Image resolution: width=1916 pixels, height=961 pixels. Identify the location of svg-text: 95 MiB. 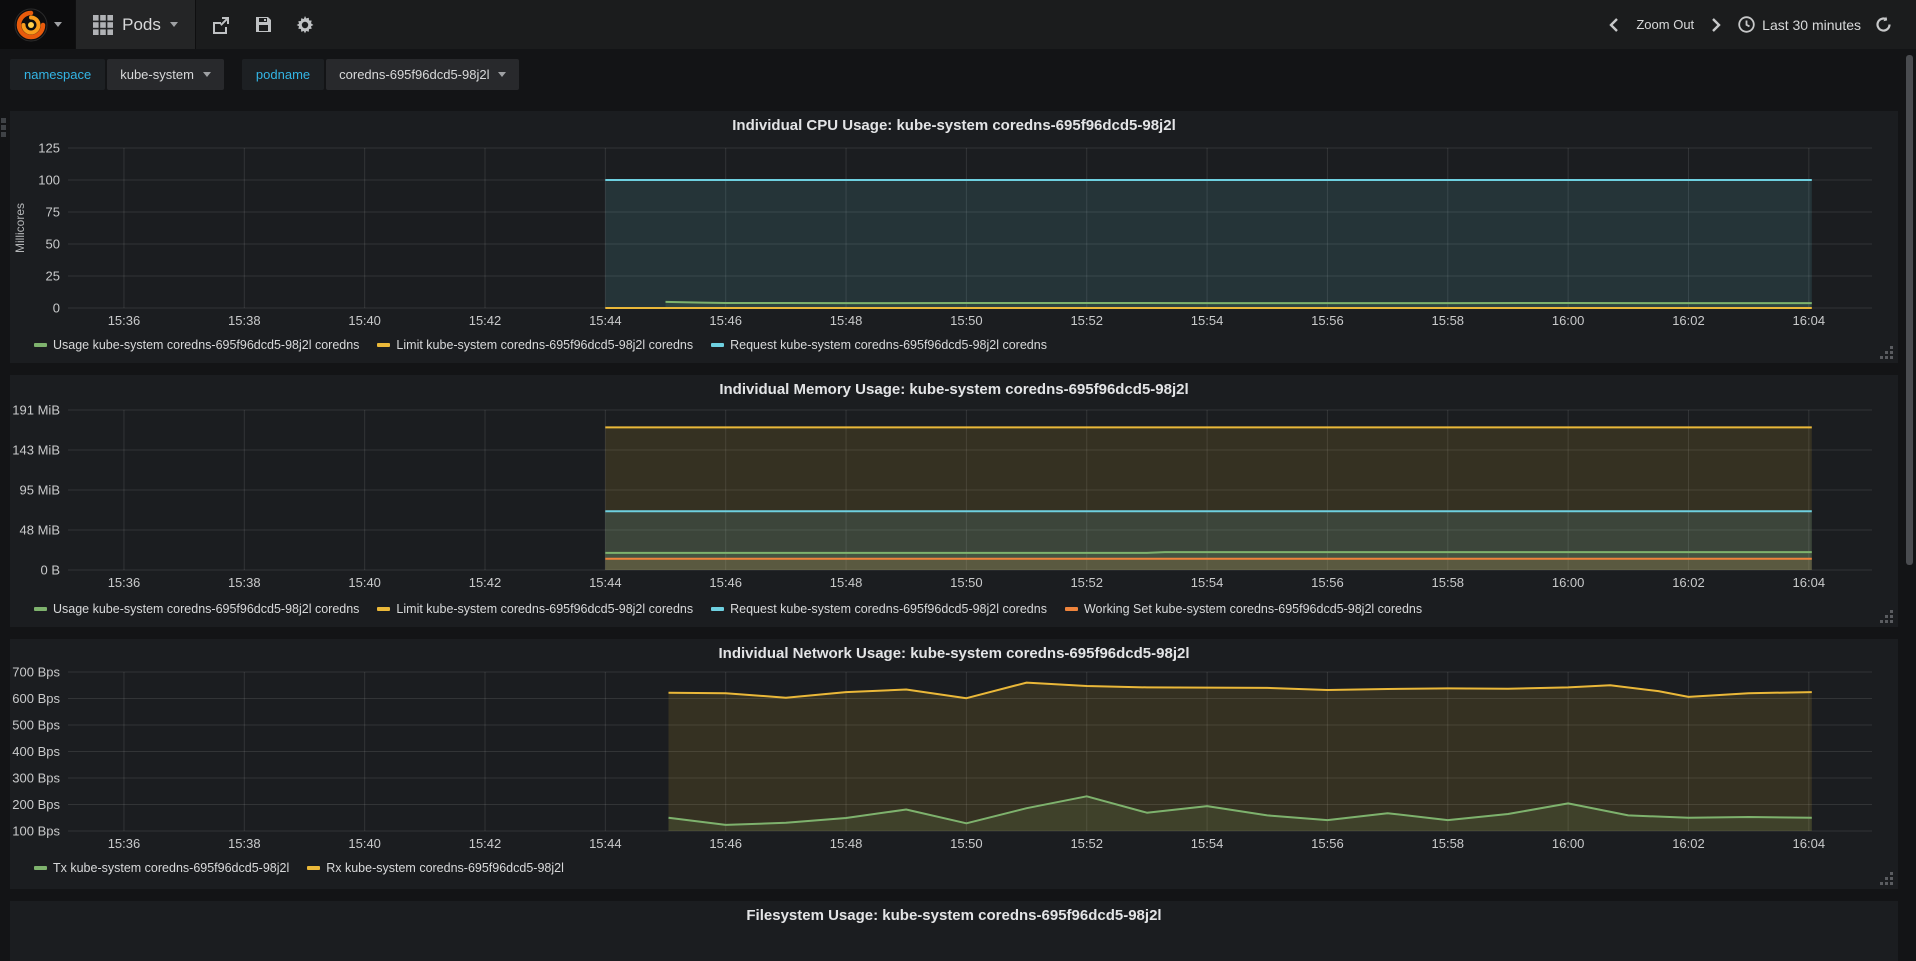
(40, 489).